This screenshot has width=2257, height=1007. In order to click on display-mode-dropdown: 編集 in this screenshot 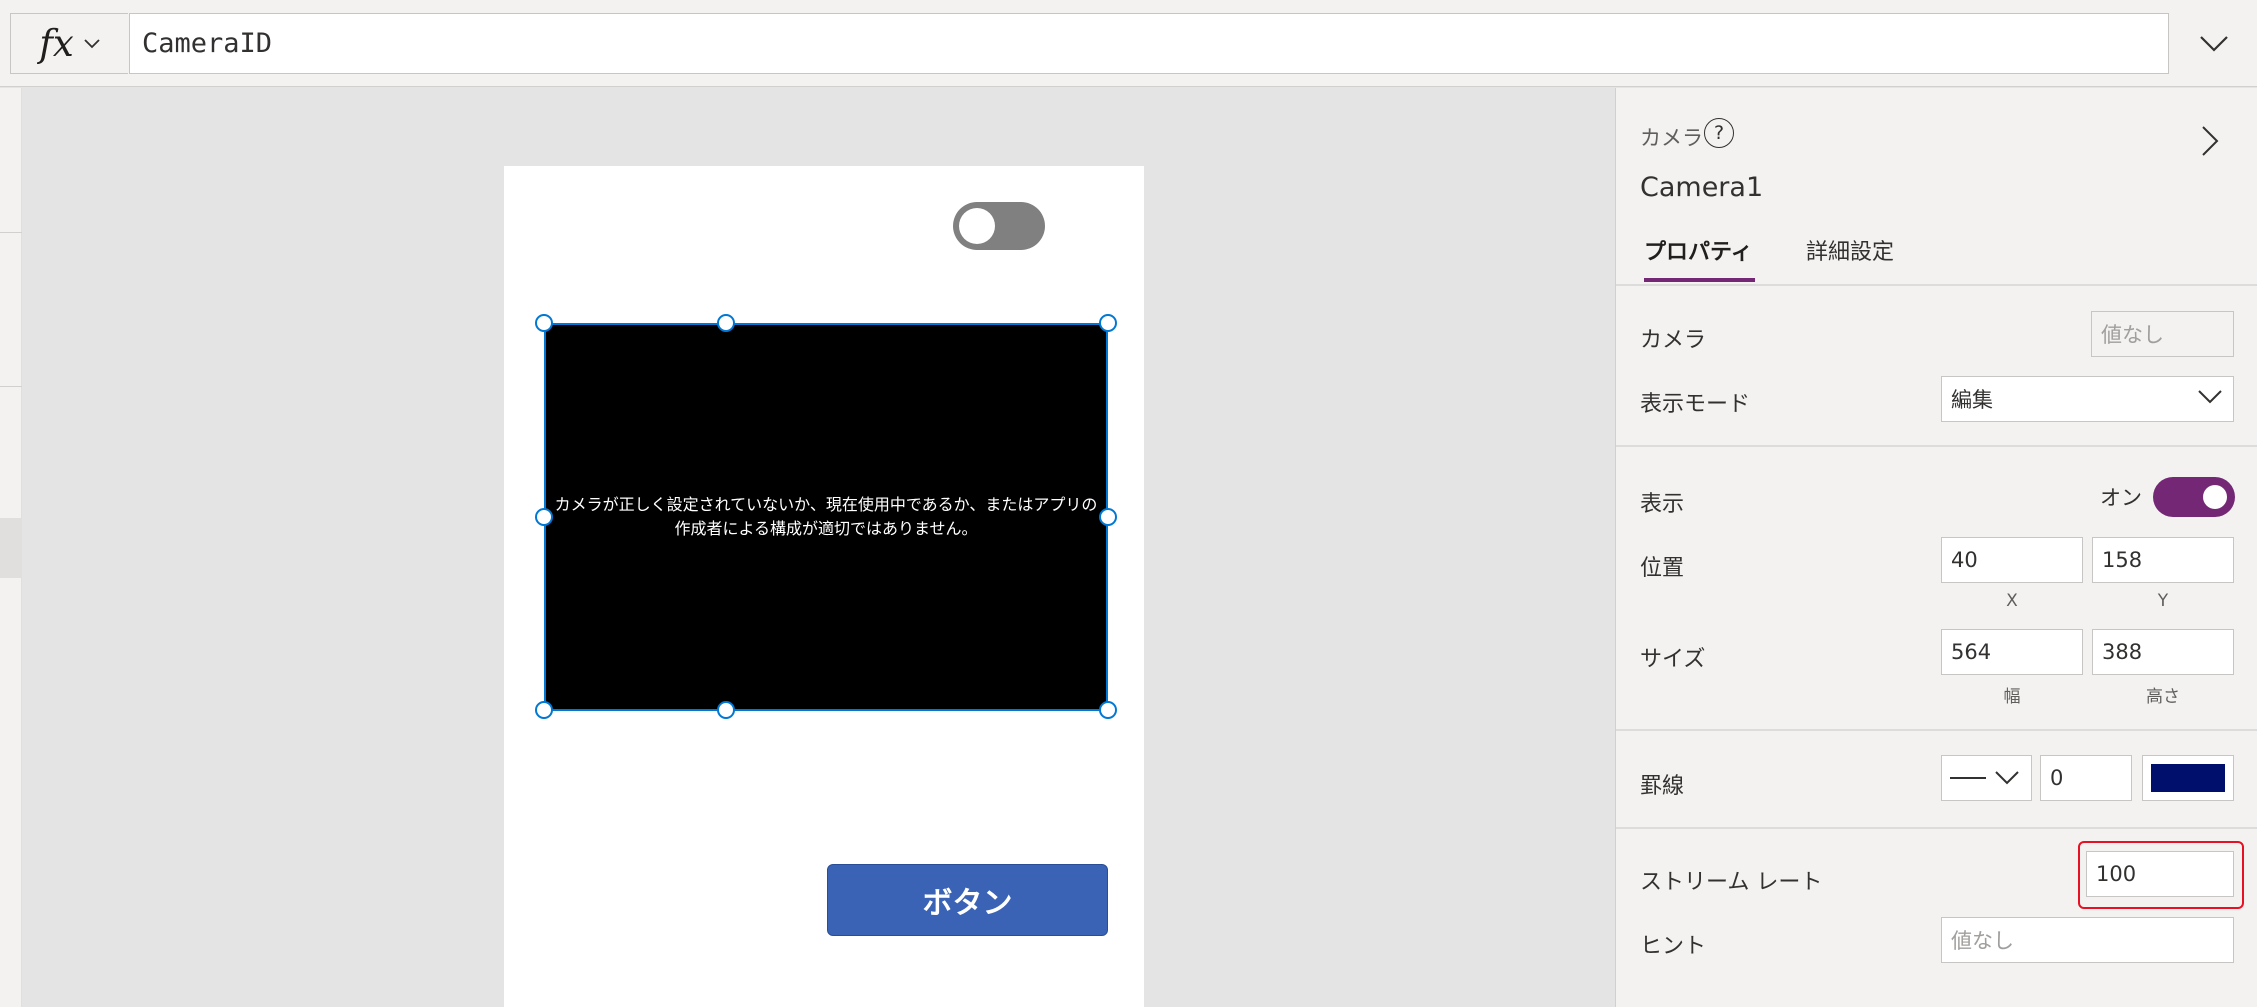, I will do `click(2087, 399)`.